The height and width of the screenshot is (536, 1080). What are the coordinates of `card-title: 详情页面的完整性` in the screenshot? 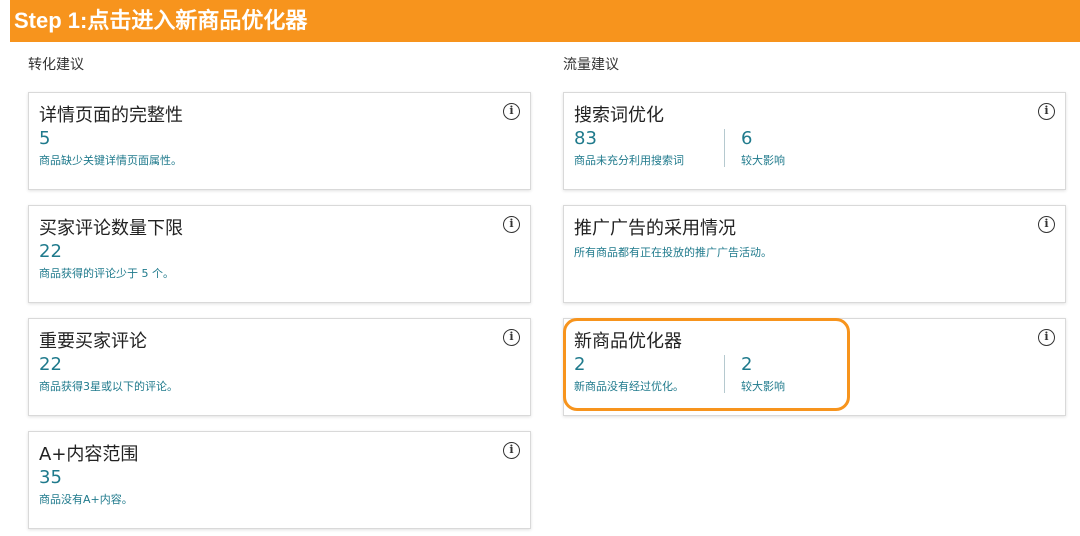 It's located at (111, 115).